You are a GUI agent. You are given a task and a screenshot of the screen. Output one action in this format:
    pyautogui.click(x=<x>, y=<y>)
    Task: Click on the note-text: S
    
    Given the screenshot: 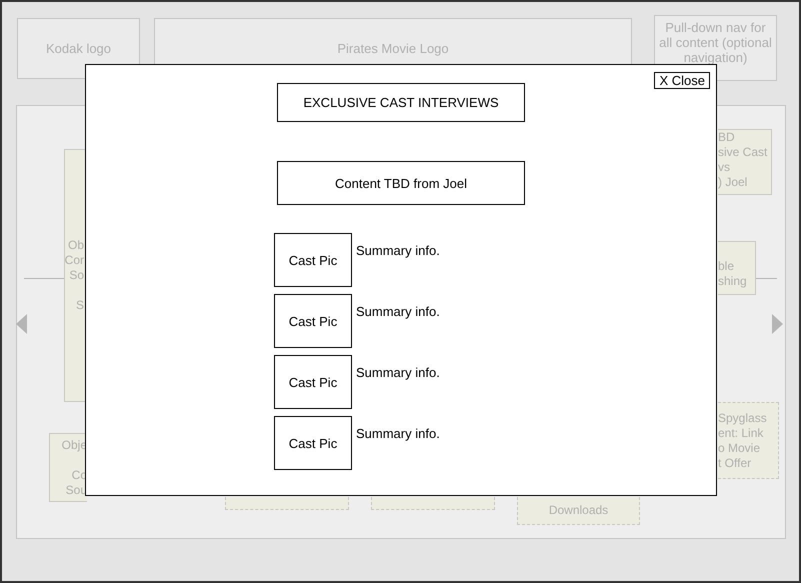 What is the action you would take?
    pyautogui.click(x=80, y=305)
    